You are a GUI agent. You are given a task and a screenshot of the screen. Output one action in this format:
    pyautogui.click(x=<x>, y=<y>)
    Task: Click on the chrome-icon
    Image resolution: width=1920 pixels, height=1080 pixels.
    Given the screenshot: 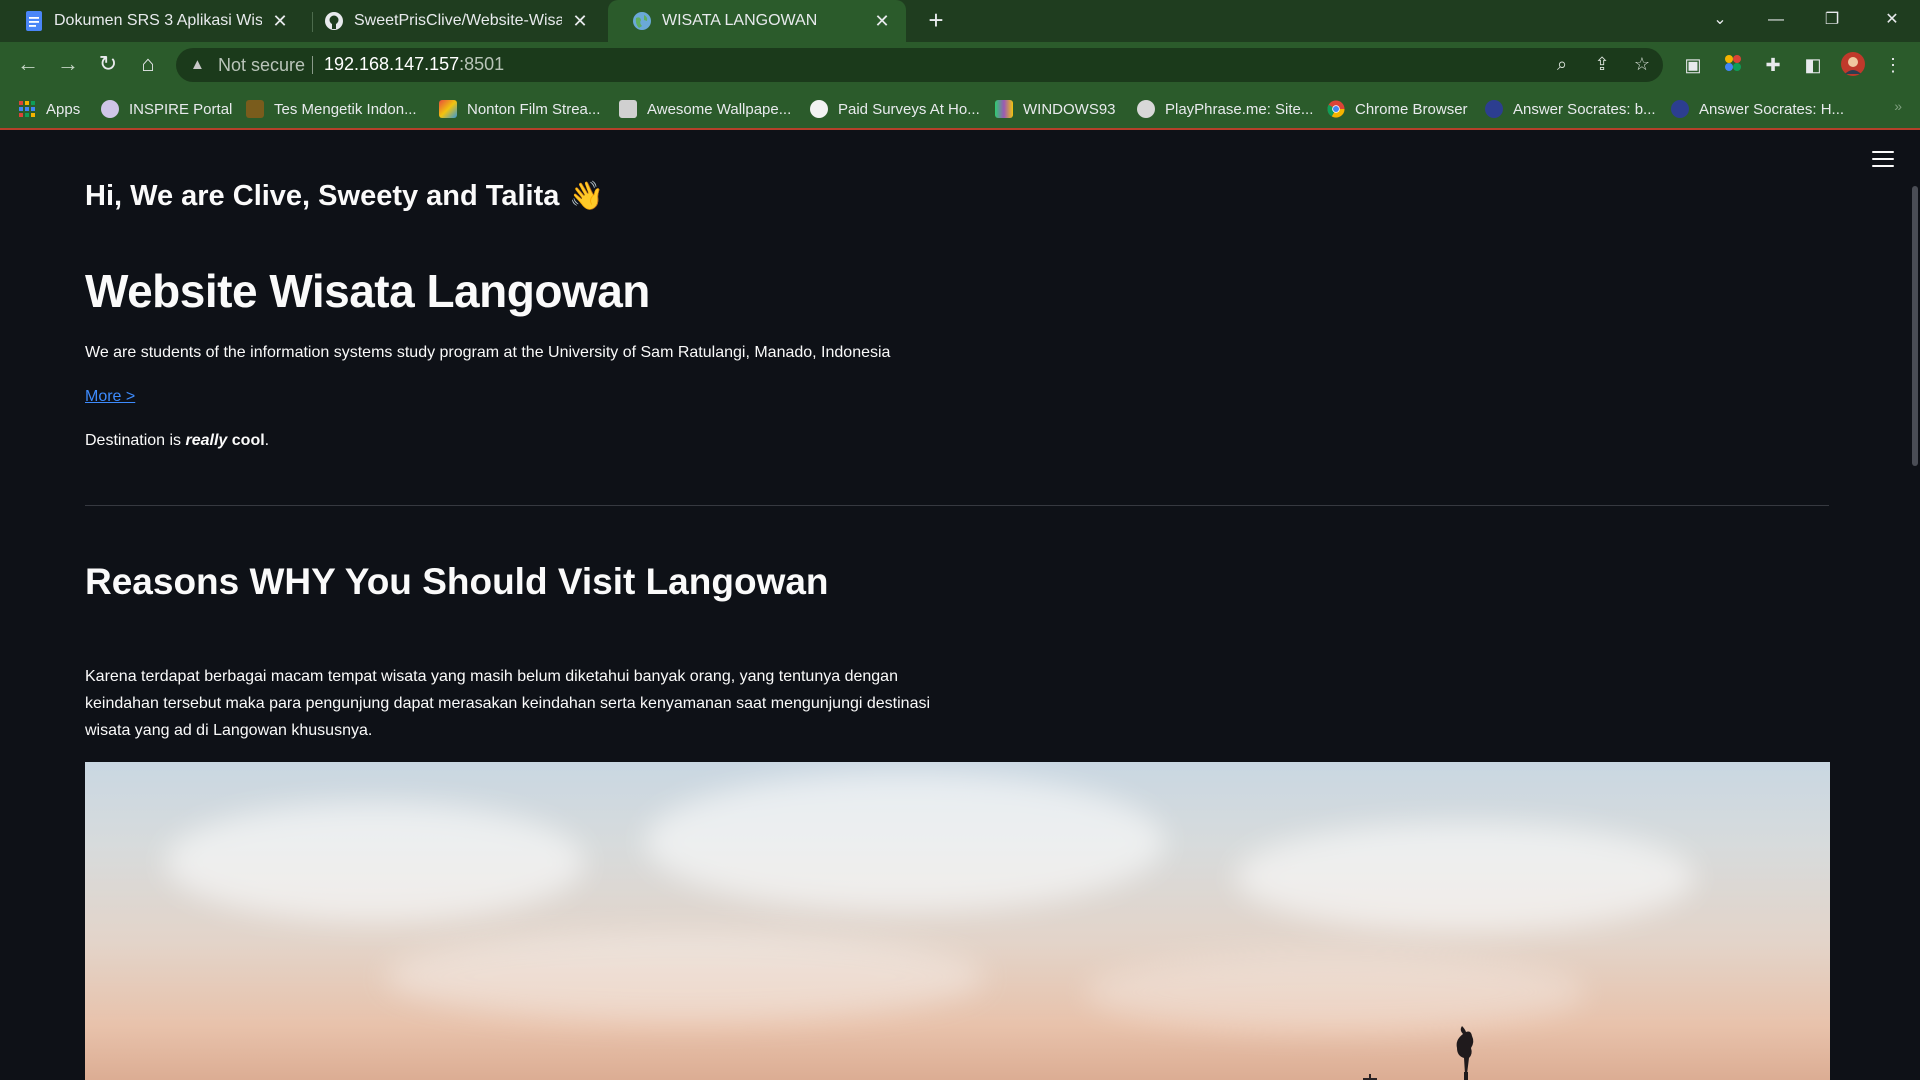 What is the action you would take?
    pyautogui.click(x=1336, y=109)
    